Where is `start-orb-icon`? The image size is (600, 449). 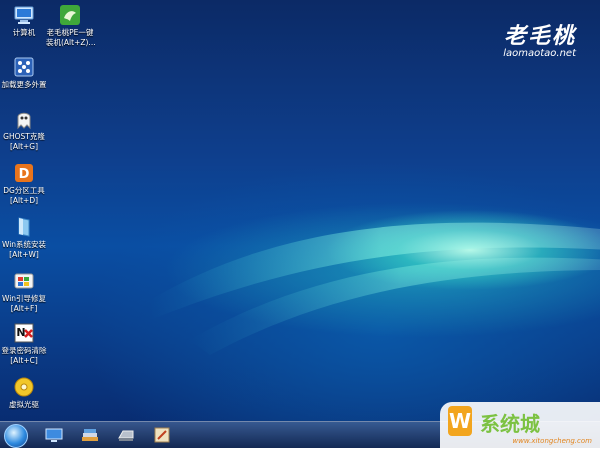 start-orb-icon is located at coordinates (16, 436).